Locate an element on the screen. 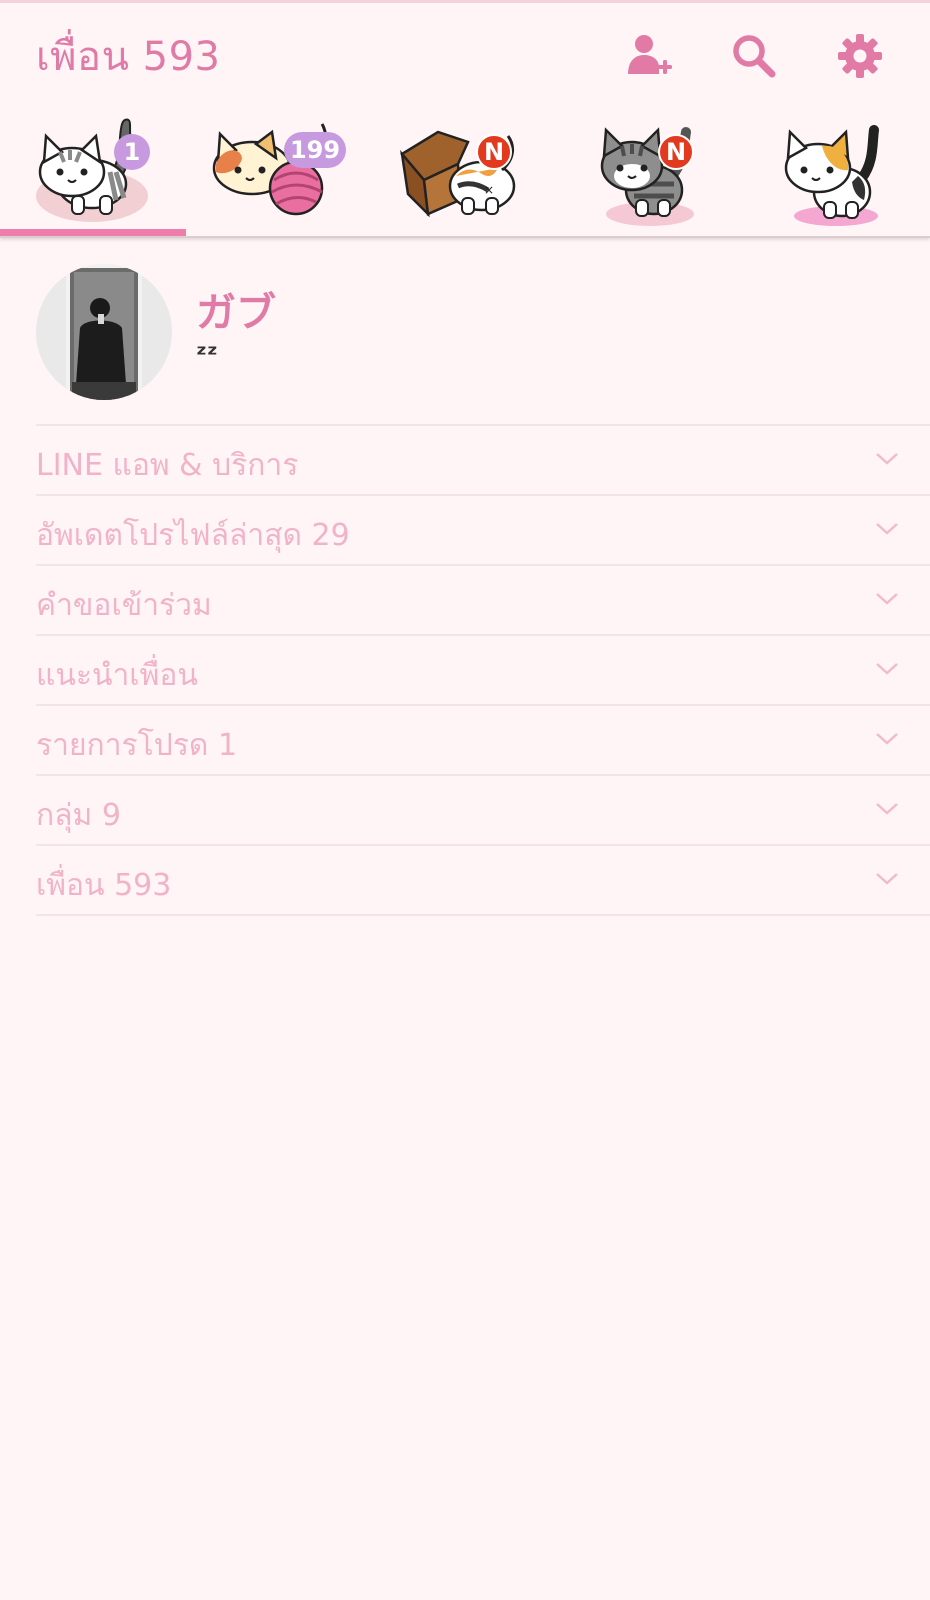 The width and height of the screenshot is (930, 1600). section-label: คำขอเข้าร่วม is located at coordinates (124, 605).